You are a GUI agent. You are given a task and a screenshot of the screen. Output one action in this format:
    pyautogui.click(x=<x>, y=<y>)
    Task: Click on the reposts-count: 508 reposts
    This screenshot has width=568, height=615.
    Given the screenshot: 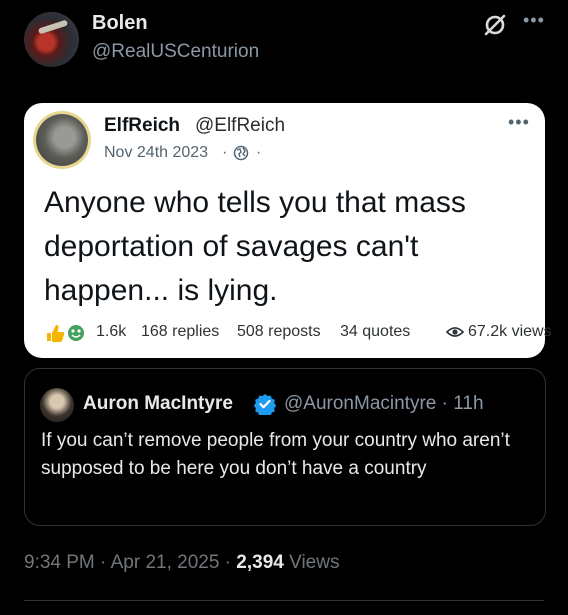 What is the action you would take?
    pyautogui.click(x=279, y=332)
    